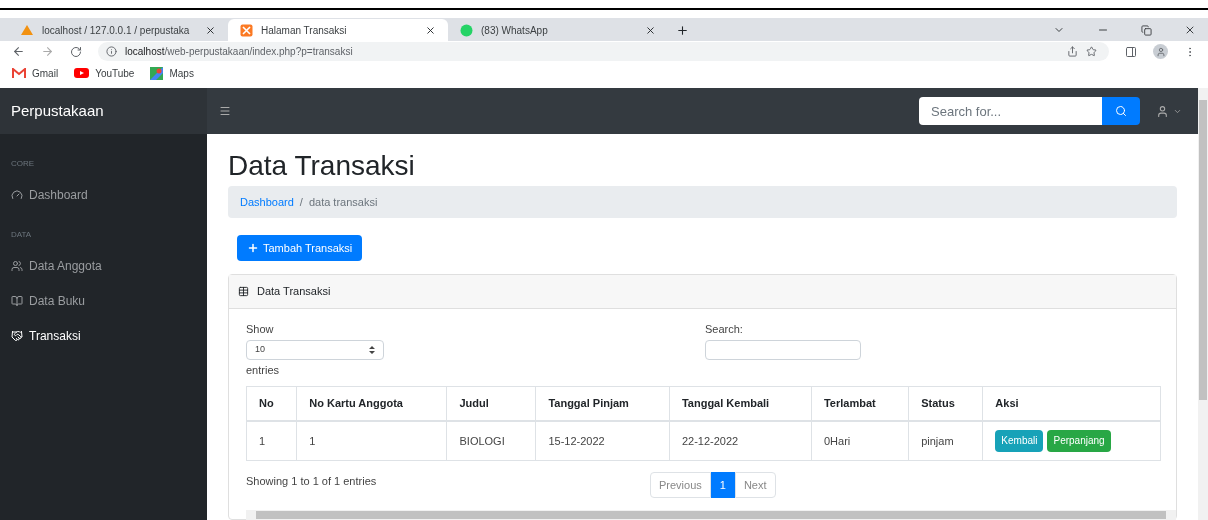 Image resolution: width=1208 pixels, height=520 pixels. I want to click on column-header: Tanggal Pinjam, so click(602, 403).